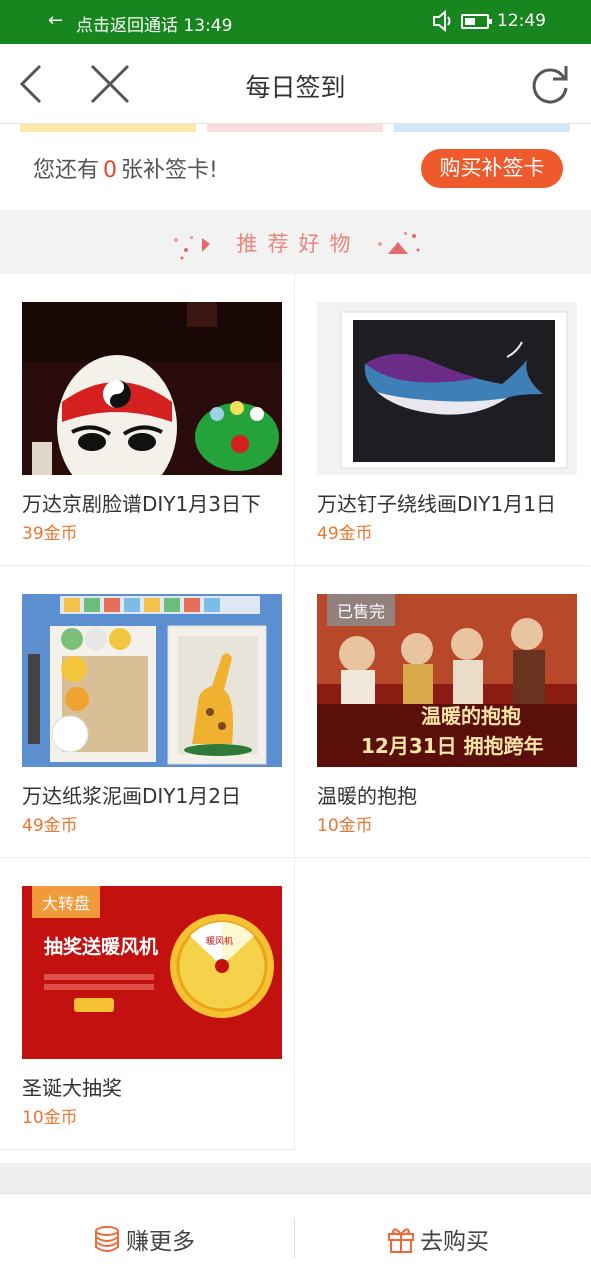 The width and height of the screenshot is (591, 1280). Describe the element at coordinates (447, 680) in the screenshot. I see `product-image-movie-poster: 温暖的抱抱 12月31日 拥抱跨年 已售完` at that location.